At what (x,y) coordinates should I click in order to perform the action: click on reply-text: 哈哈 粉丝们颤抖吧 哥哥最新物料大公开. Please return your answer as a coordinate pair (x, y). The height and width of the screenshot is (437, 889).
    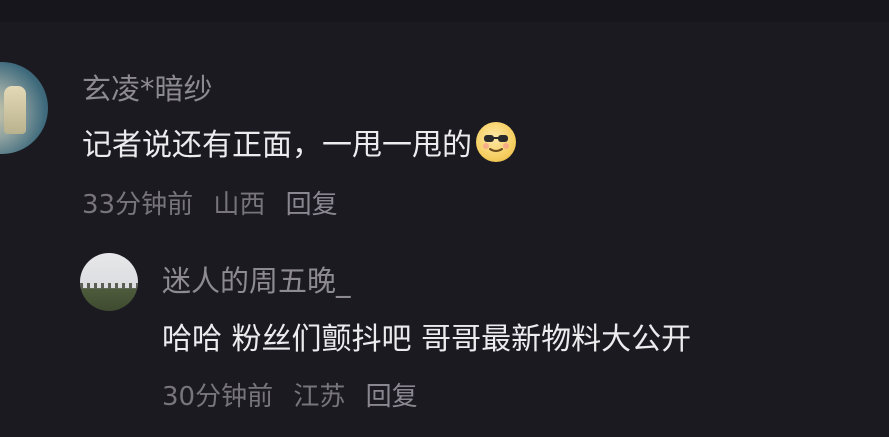
    Looking at the image, I should click on (426, 336).